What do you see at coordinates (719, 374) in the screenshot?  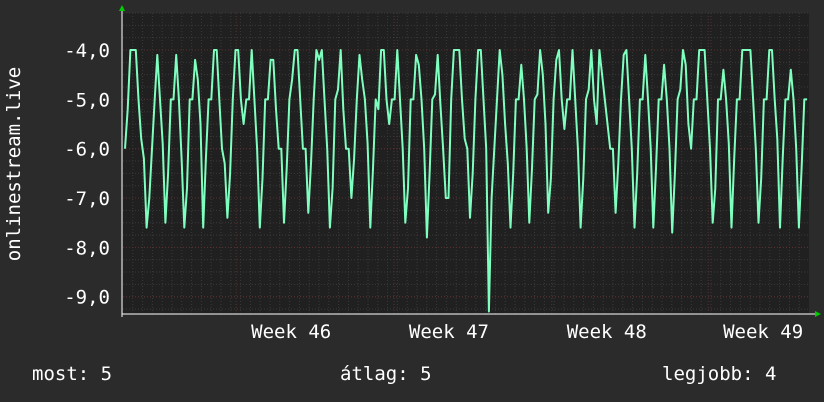 I see `stat-best: legjobb: 4` at bounding box center [719, 374].